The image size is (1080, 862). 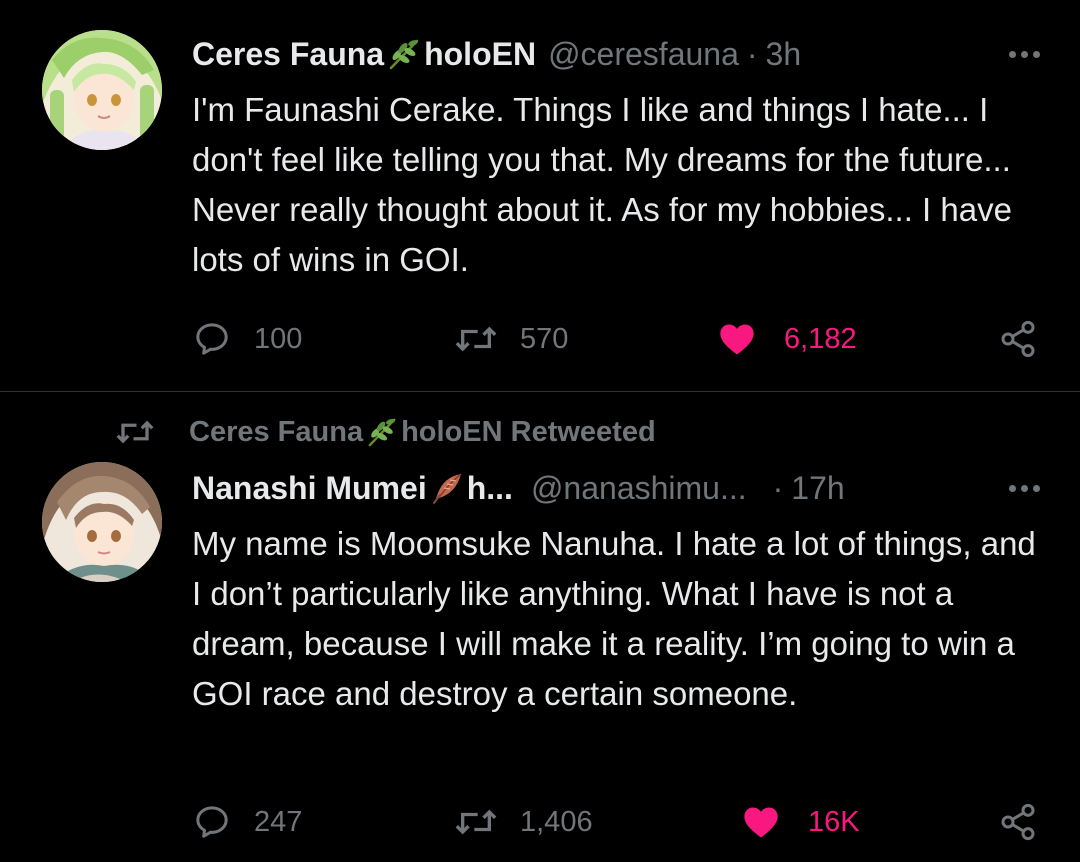 I want to click on timestamp: 17h, so click(x=817, y=488).